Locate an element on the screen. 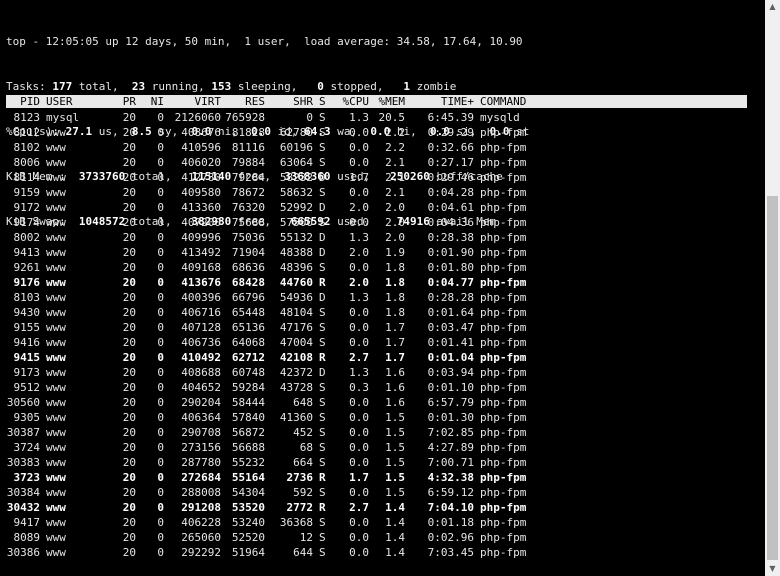 This screenshot has height=576, width=780. tasks-total-label: total, is located at coordinates (102, 86).